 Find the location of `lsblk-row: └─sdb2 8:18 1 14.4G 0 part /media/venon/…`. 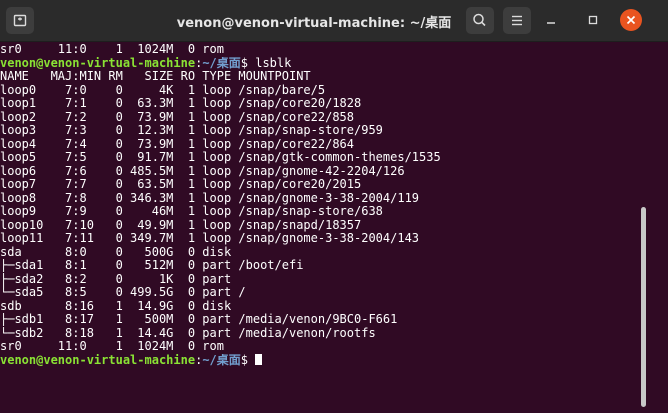

lsblk-row: └─sdb2 8:18 1 14.4G 0 part /media/venon/… is located at coordinates (188, 333).